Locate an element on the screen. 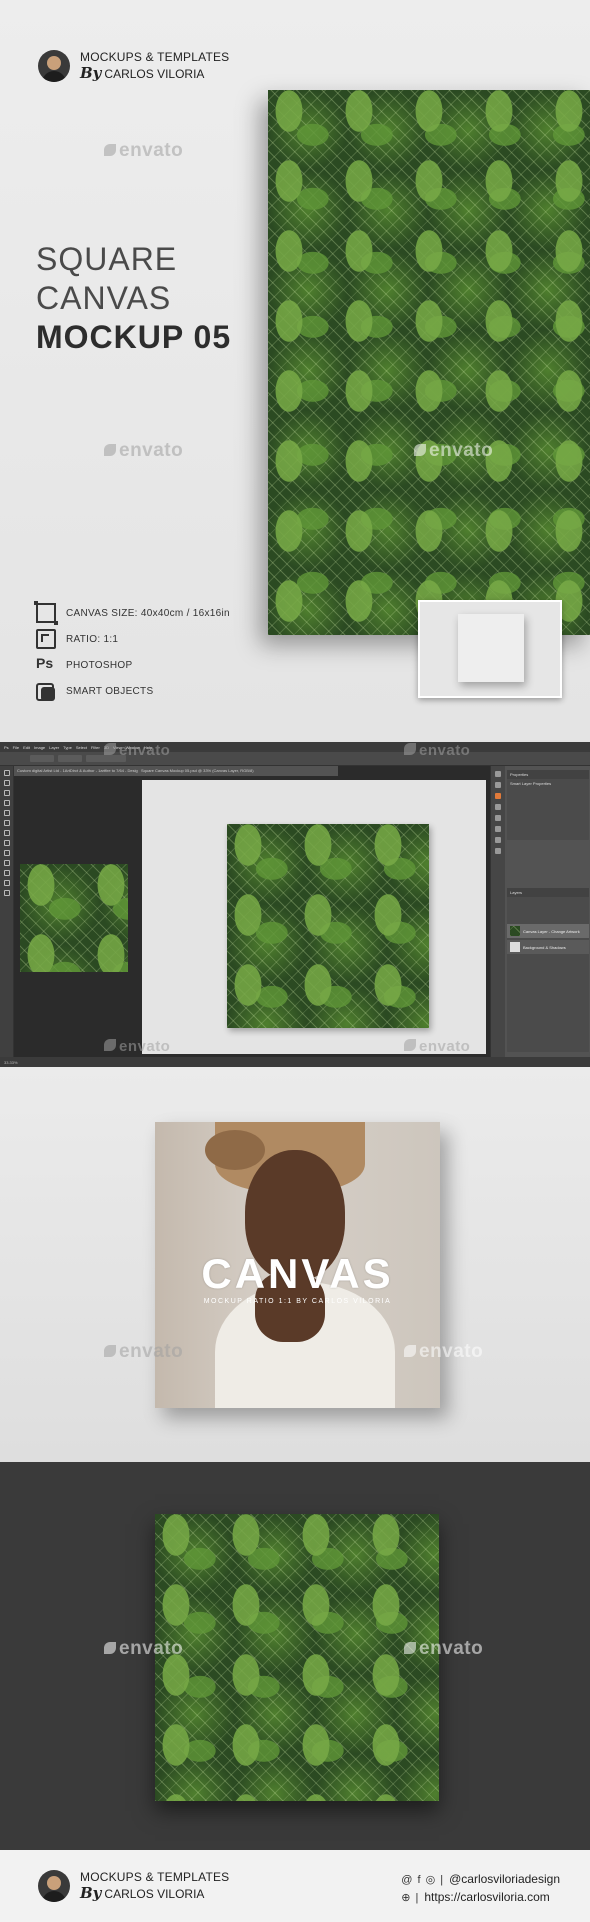 The height and width of the screenshot is (1922, 590). menu-item: Ps is located at coordinates (6, 747).